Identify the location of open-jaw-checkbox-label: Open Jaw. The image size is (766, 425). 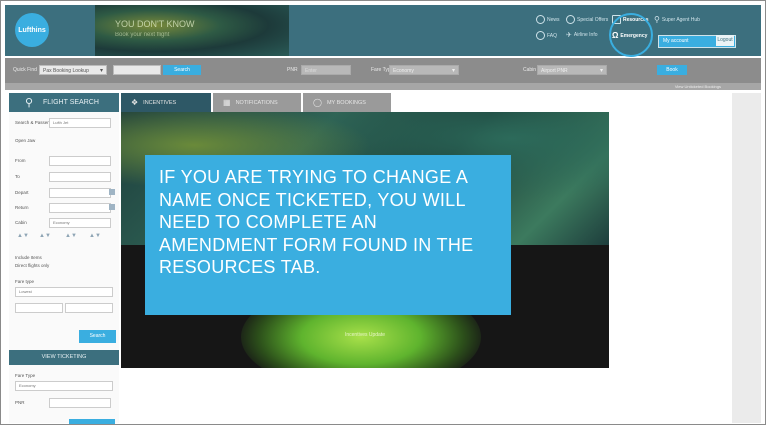
(25, 140).